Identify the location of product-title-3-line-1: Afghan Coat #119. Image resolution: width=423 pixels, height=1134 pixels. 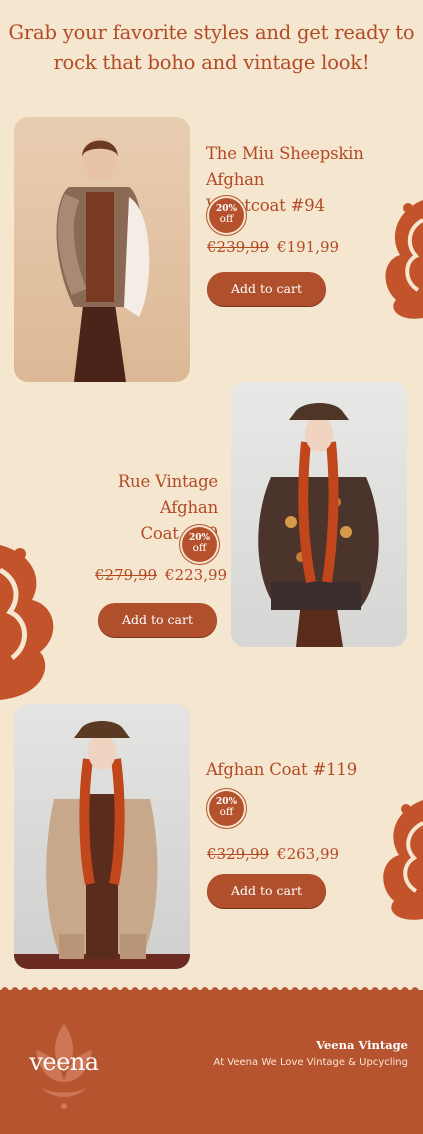
(282, 769).